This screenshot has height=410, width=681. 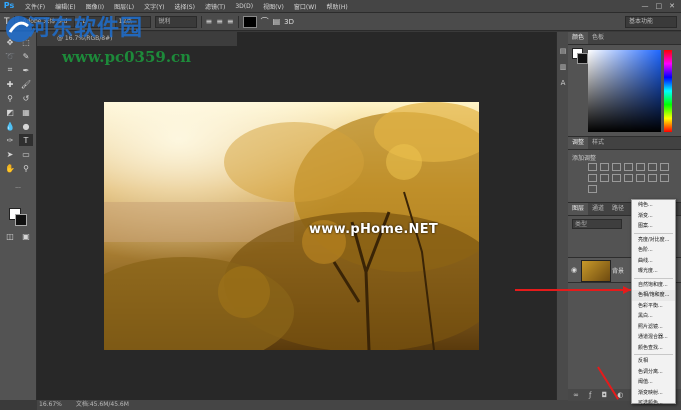 What do you see at coordinates (277, 21) in the screenshot?
I see `character-panel-icon: ▤` at bounding box center [277, 21].